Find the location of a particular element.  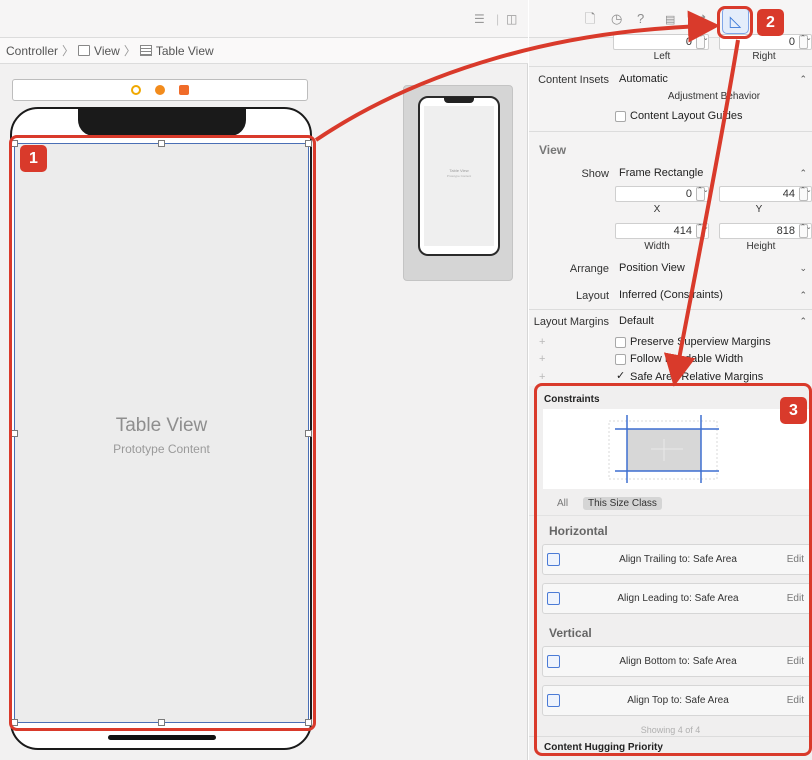

chevron-down-icon: ⌄ is located at coordinates (803, 268).